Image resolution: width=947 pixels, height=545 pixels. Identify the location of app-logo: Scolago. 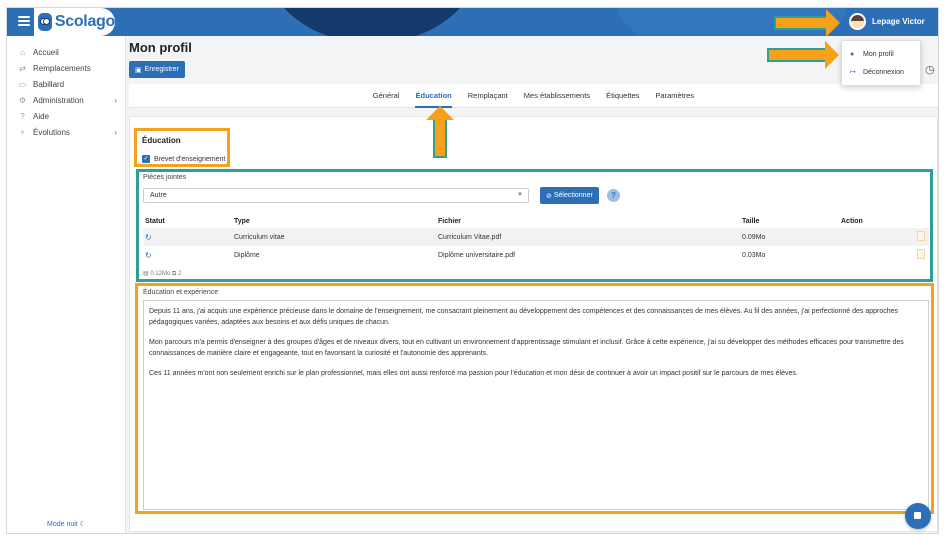
(74, 22).